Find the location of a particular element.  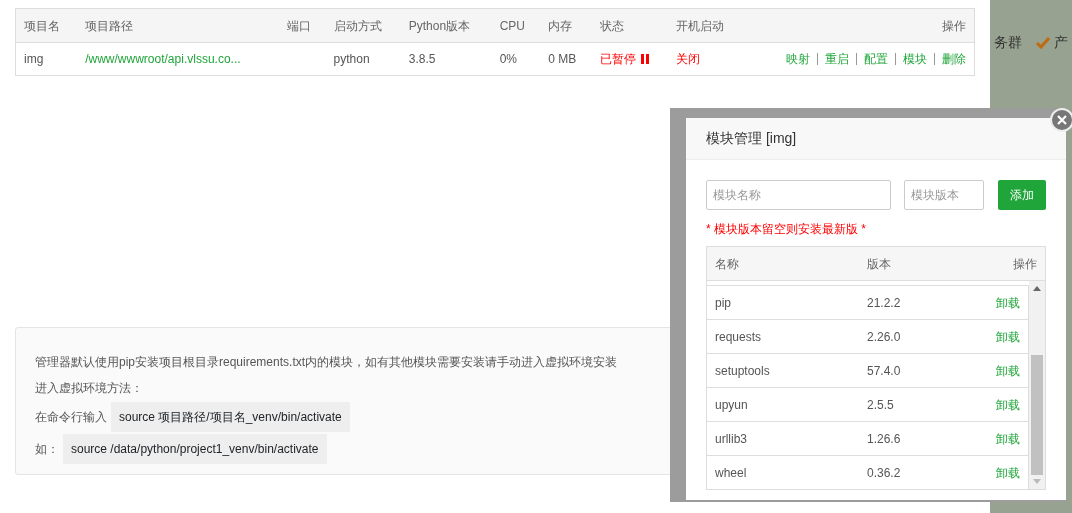

module-name: upyun is located at coordinates (732, 405).